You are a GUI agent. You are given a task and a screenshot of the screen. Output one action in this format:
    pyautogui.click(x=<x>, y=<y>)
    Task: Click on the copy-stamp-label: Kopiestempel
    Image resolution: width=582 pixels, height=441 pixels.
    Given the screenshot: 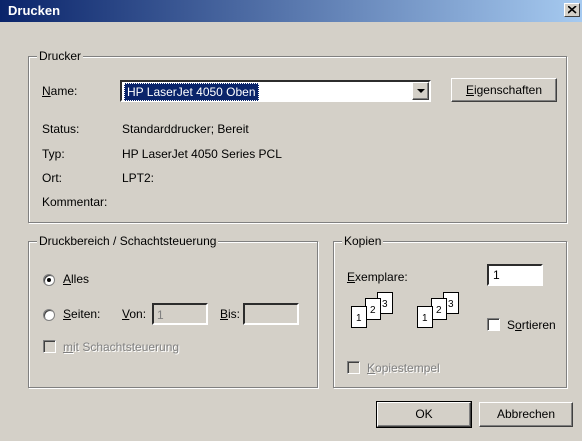 What is the action you would take?
    pyautogui.click(x=403, y=368)
    